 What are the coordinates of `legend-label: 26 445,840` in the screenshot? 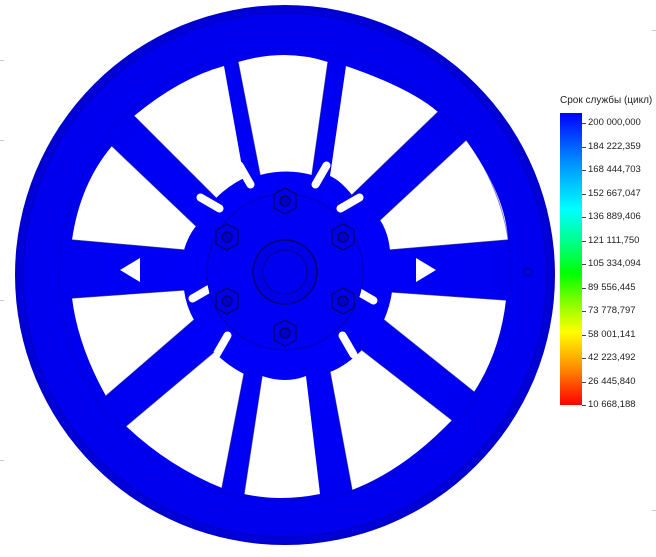 It's located at (612, 381).